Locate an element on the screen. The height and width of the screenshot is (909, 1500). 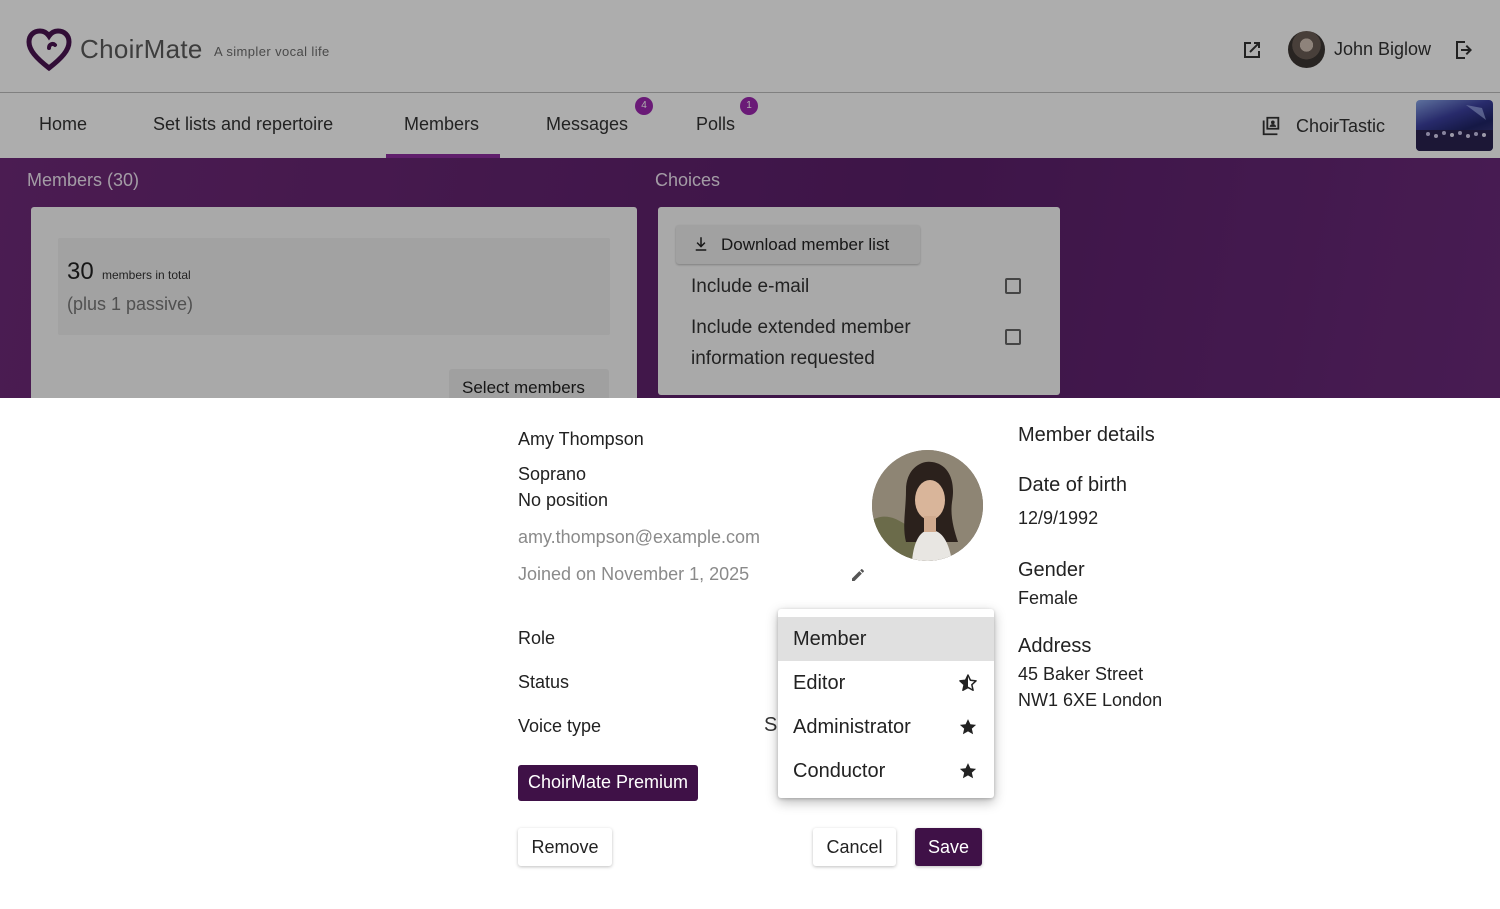
role-option-label: Member is located at coordinates (830, 639).